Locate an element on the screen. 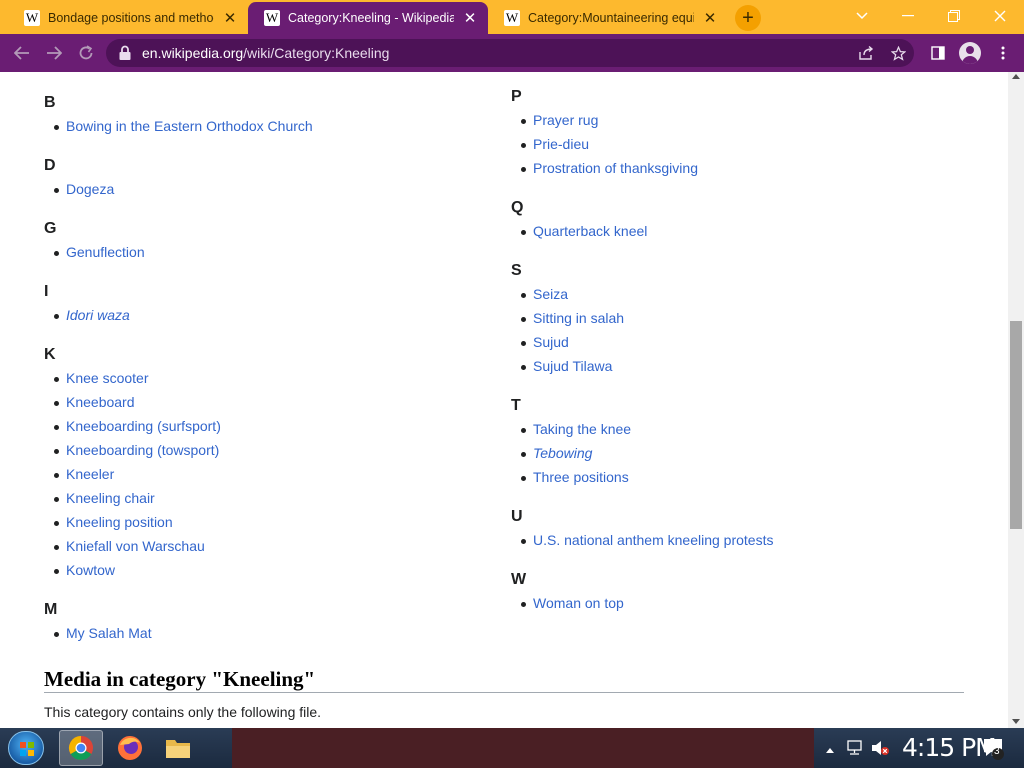  start-button is located at coordinates (26, 748).